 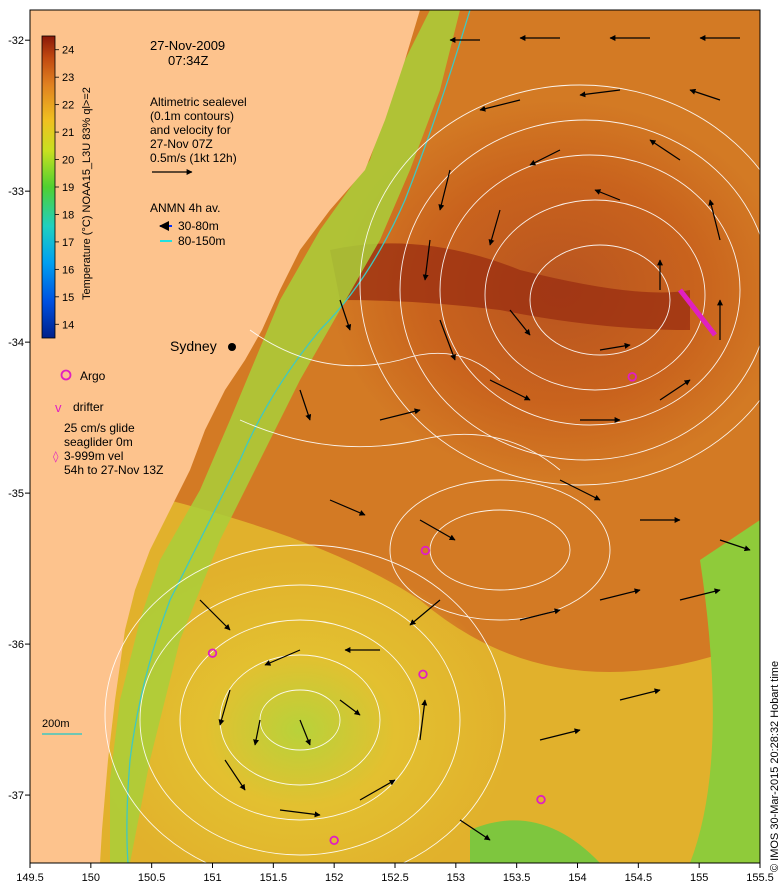 I want to click on colorbar, so click(x=48, y=187).